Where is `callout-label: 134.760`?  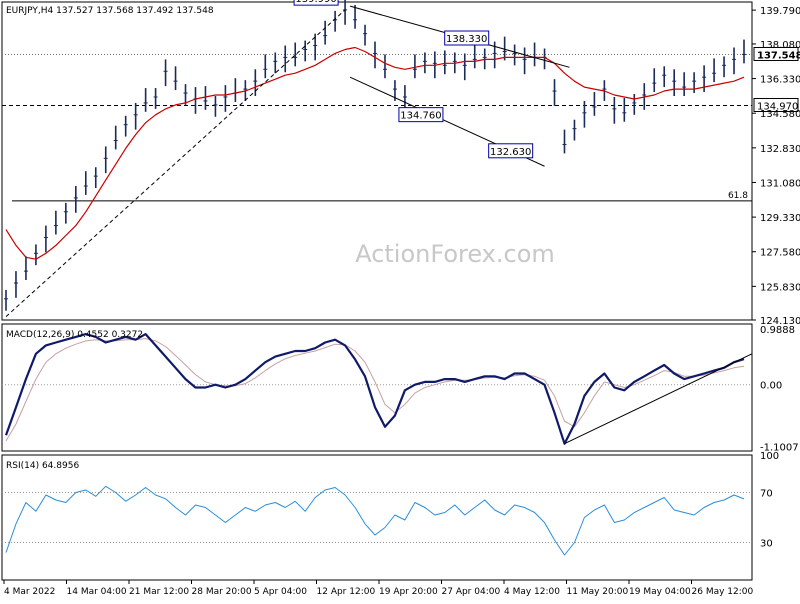 callout-label: 134.760 is located at coordinates (420, 116).